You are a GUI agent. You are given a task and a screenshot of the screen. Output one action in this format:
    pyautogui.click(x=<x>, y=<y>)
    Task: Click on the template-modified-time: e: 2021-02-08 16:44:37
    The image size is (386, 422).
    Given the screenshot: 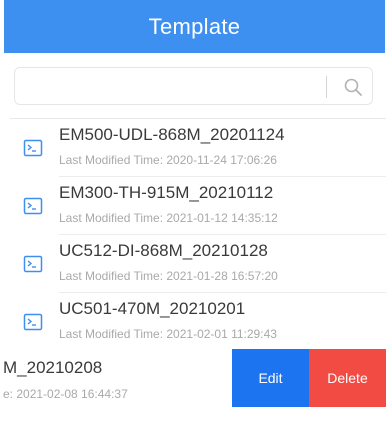 What is the action you would take?
    pyautogui.click(x=65, y=394)
    